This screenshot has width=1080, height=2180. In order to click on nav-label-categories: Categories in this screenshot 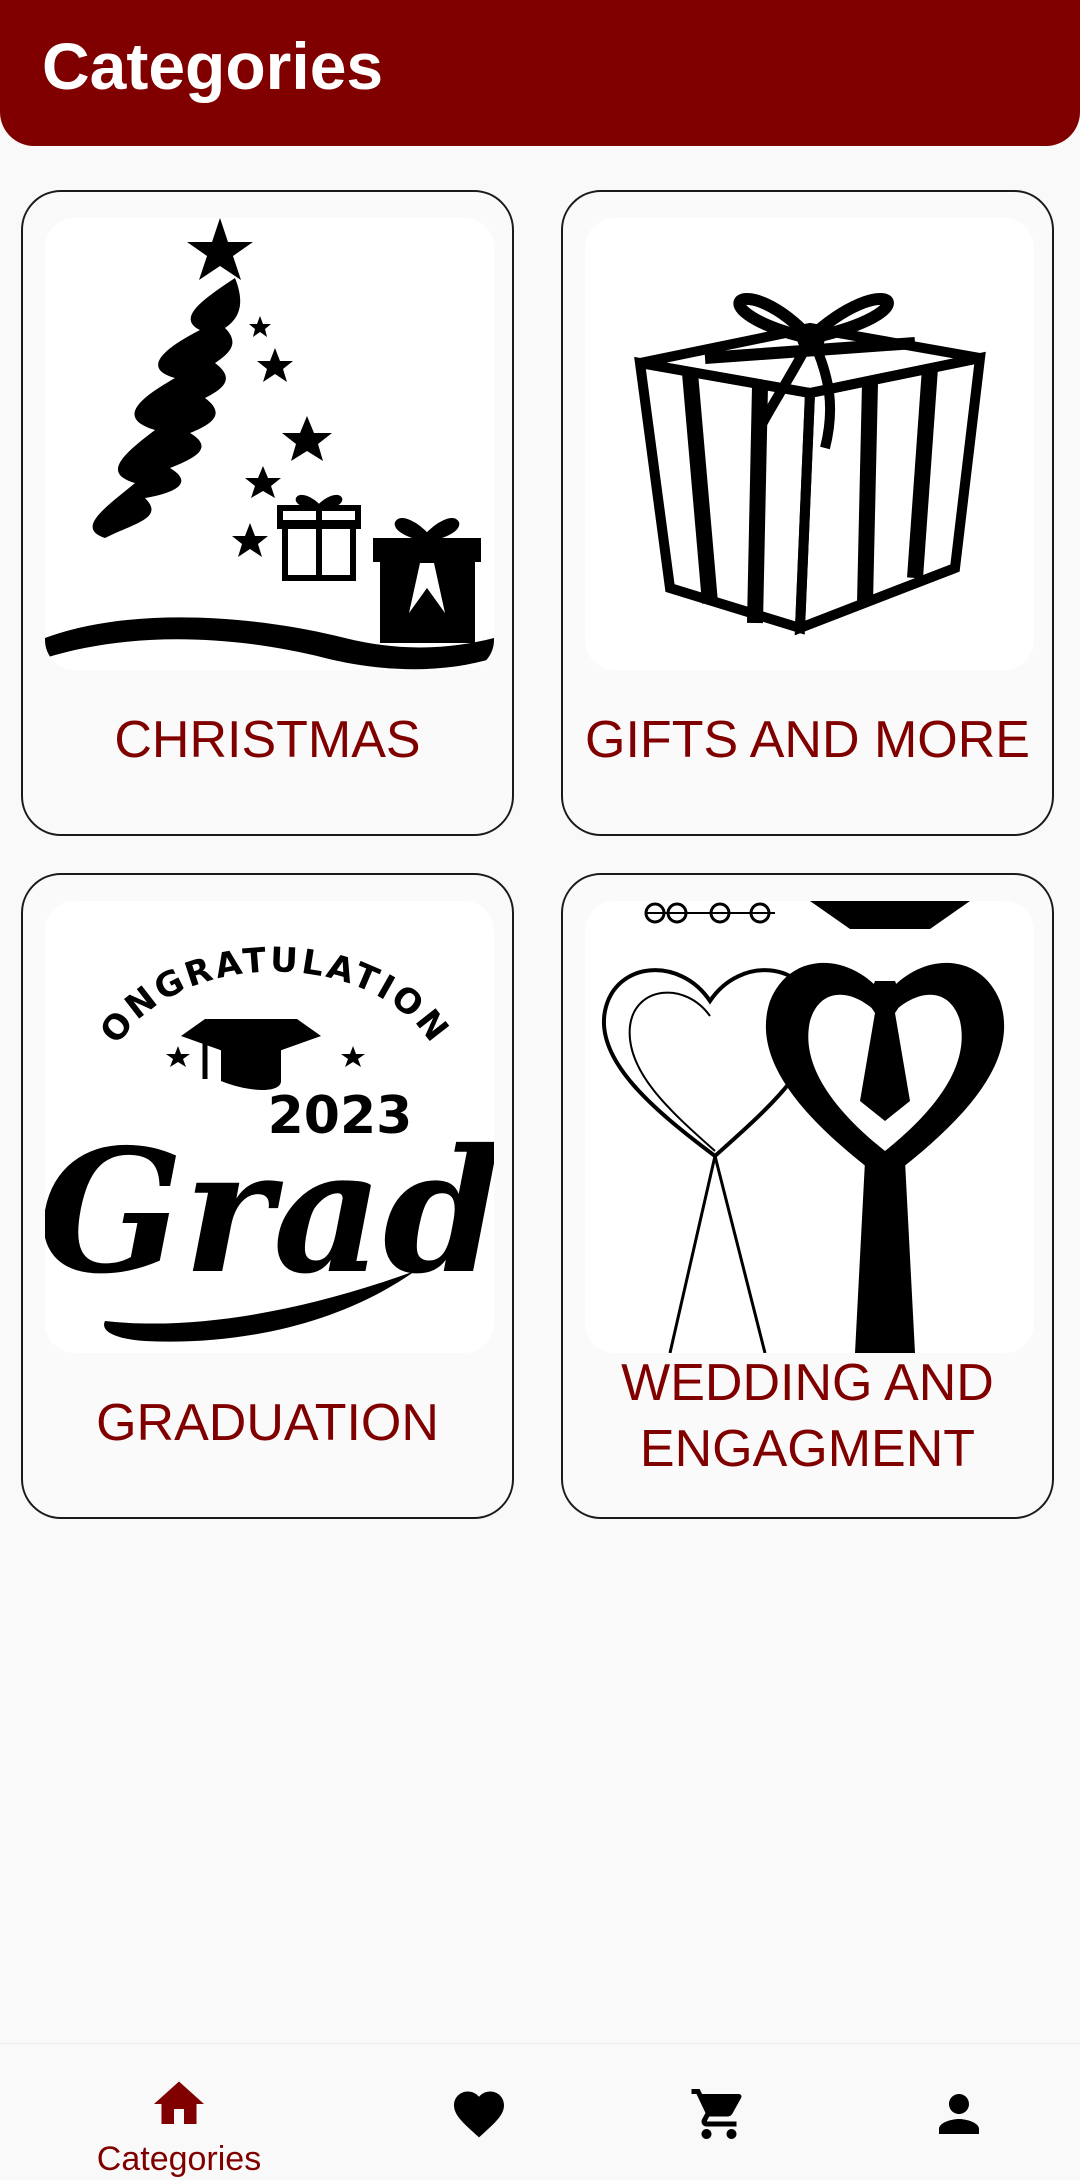, I will do `click(179, 2159)`.